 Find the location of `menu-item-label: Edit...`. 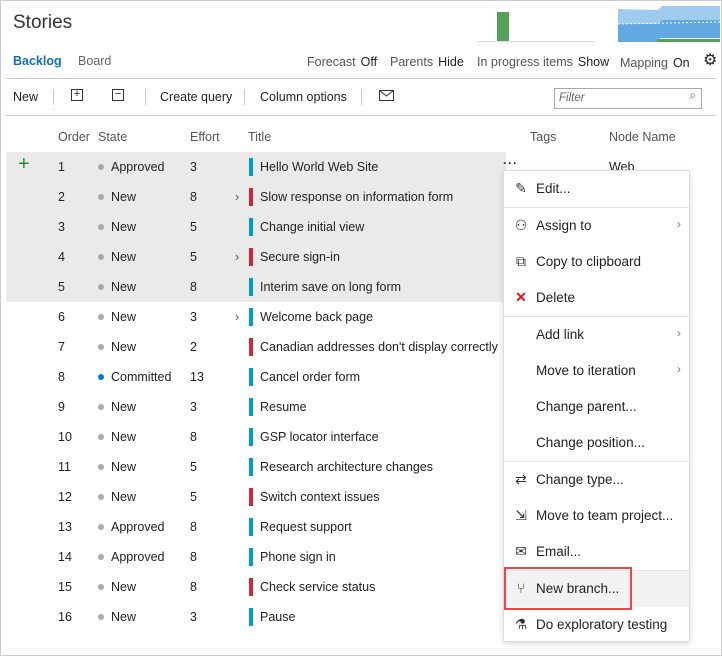

menu-item-label: Edit... is located at coordinates (553, 188).